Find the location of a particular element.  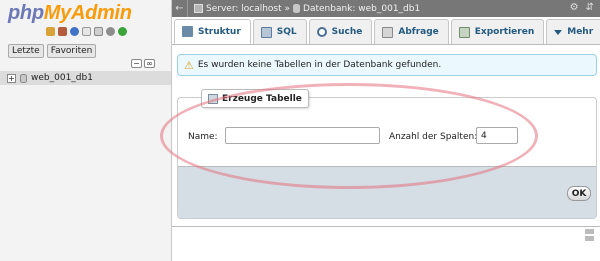

tab-structure: Struktur is located at coordinates (212, 31).